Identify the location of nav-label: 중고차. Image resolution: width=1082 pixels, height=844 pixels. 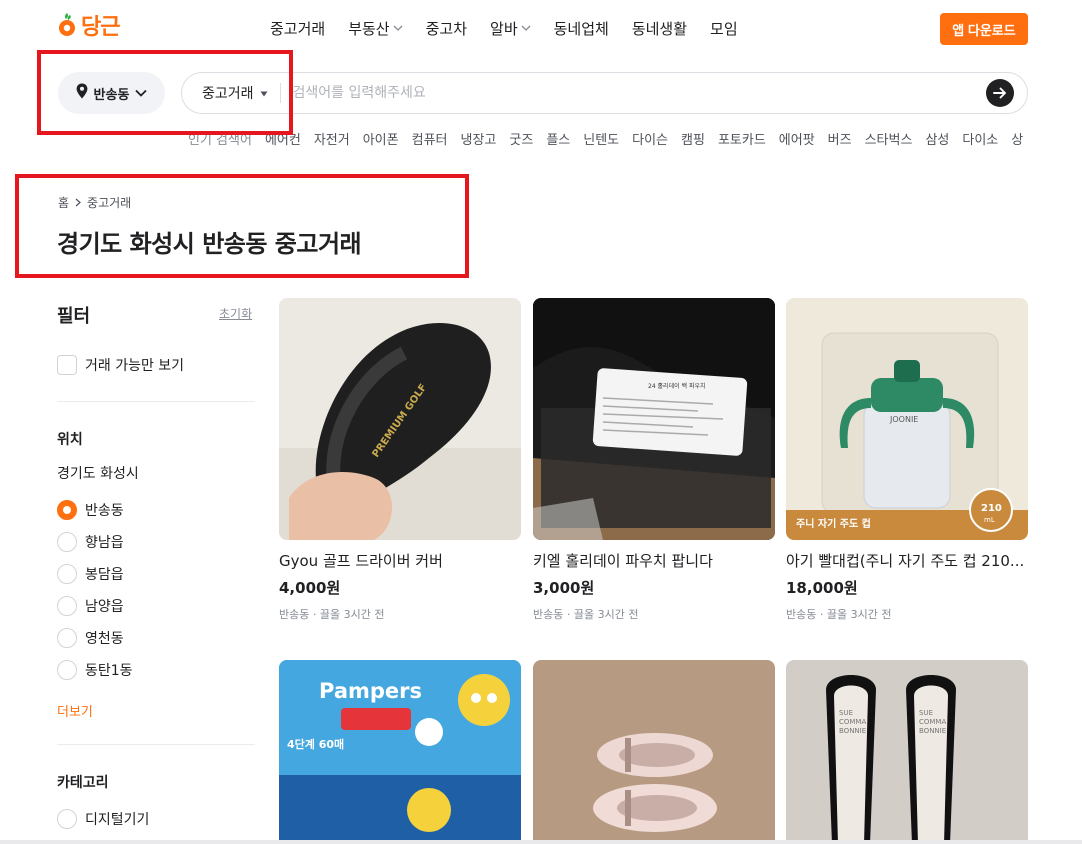
(446, 29).